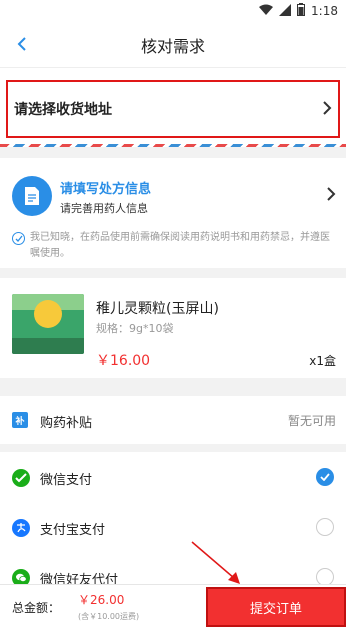  I want to click on address-label: 请选择收货地址, so click(63, 110).